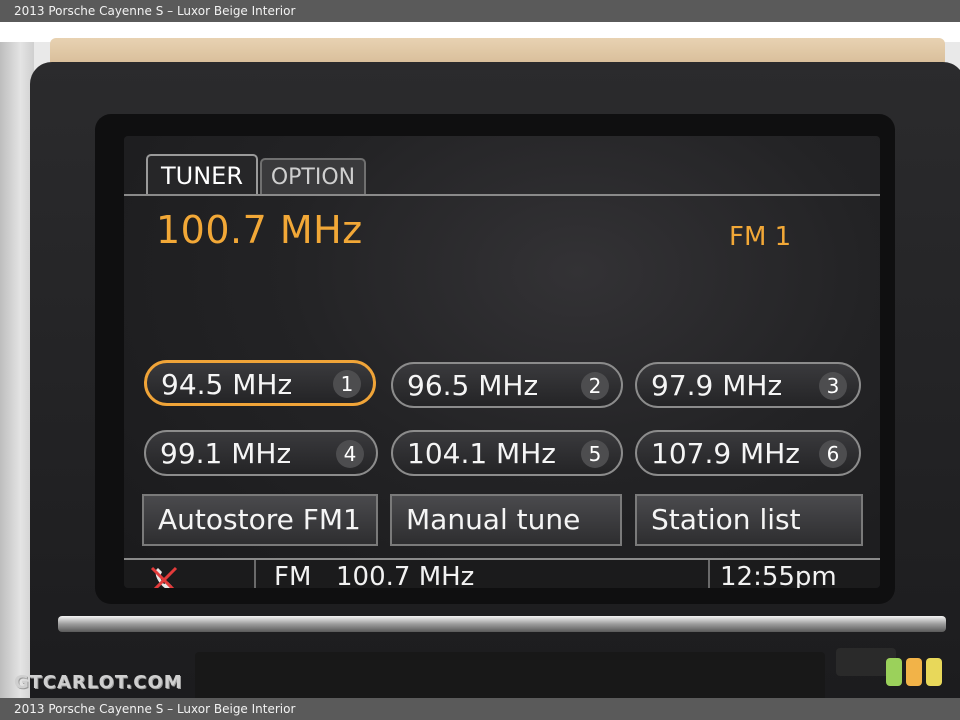  I want to click on preset-label: 99.1 MHz, so click(226, 453).